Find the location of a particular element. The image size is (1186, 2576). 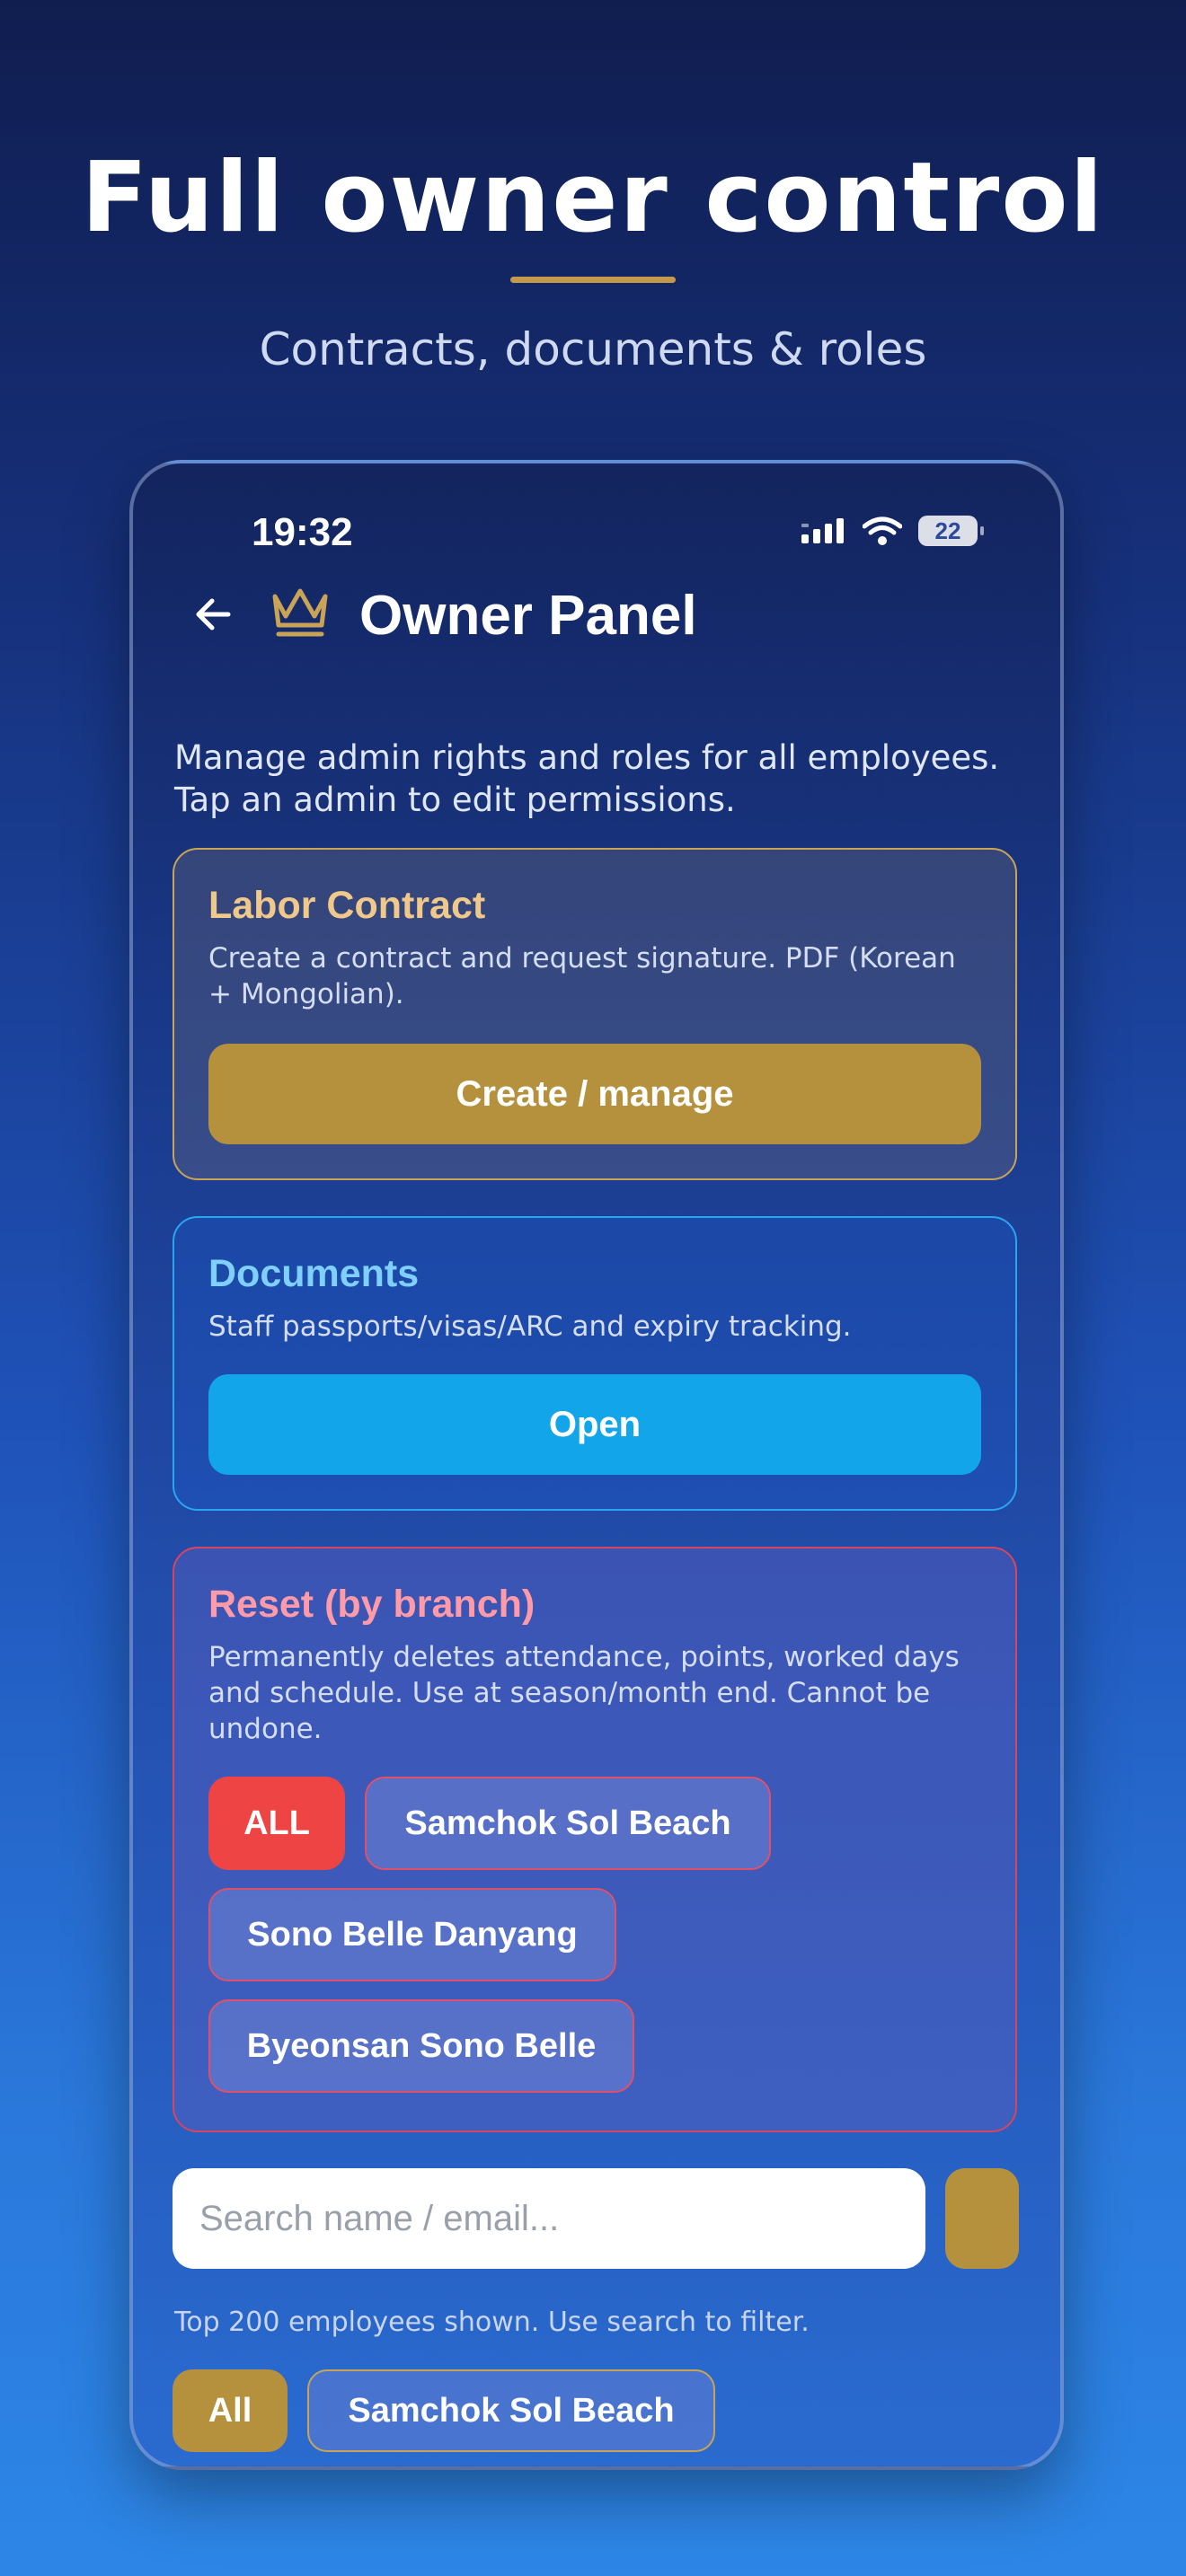

card-title: Documents is located at coordinates (314, 1273).